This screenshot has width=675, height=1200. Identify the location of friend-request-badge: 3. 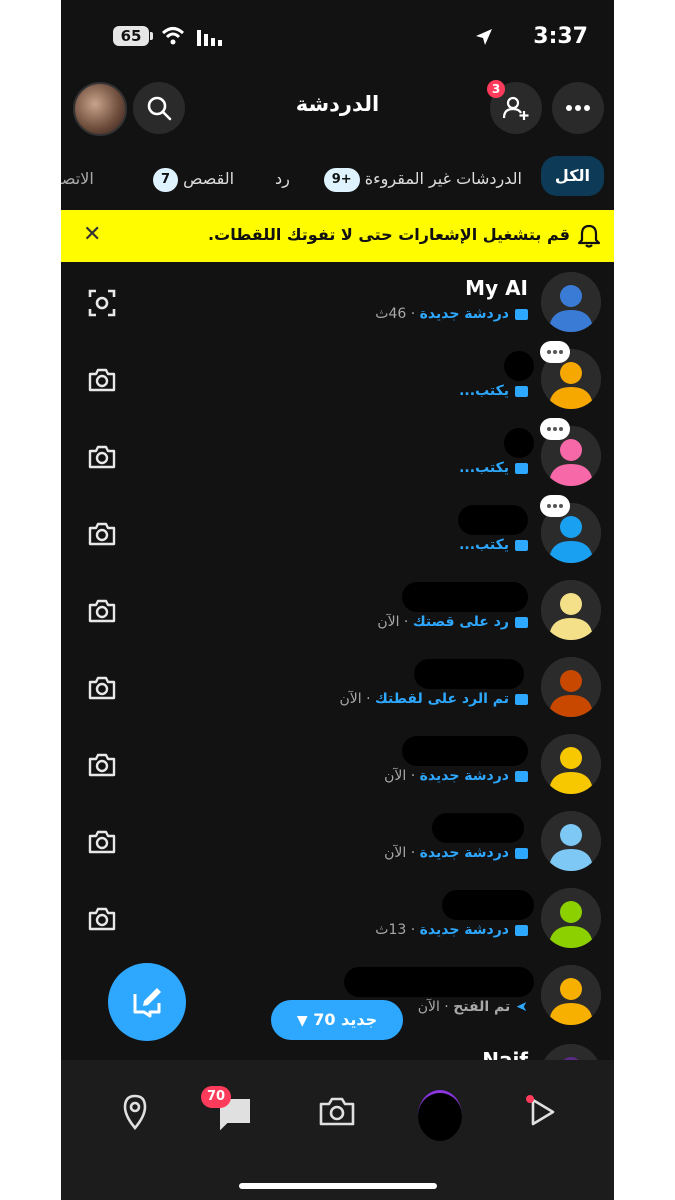
(496, 89).